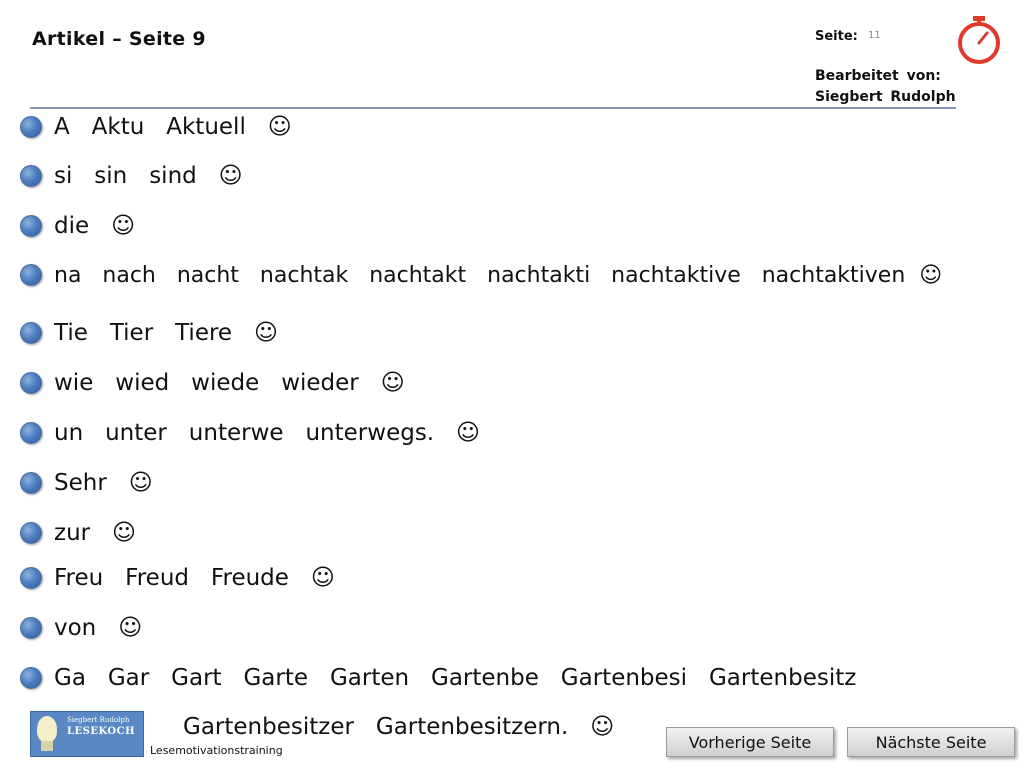  I want to click on editor-name: Siegbert Rudolph, so click(885, 97).